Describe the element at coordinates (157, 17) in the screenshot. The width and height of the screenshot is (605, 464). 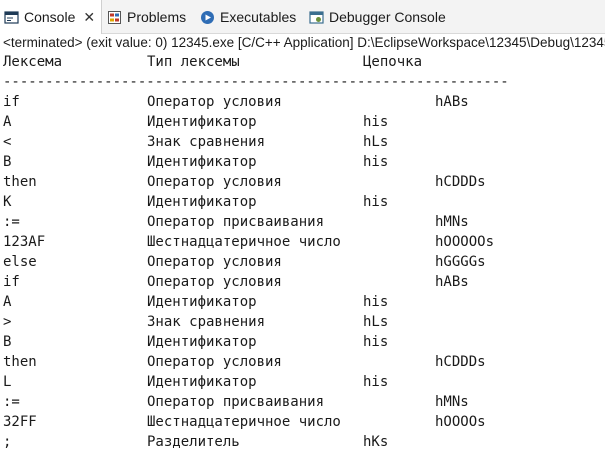
I see `tab-label: Problems` at that location.